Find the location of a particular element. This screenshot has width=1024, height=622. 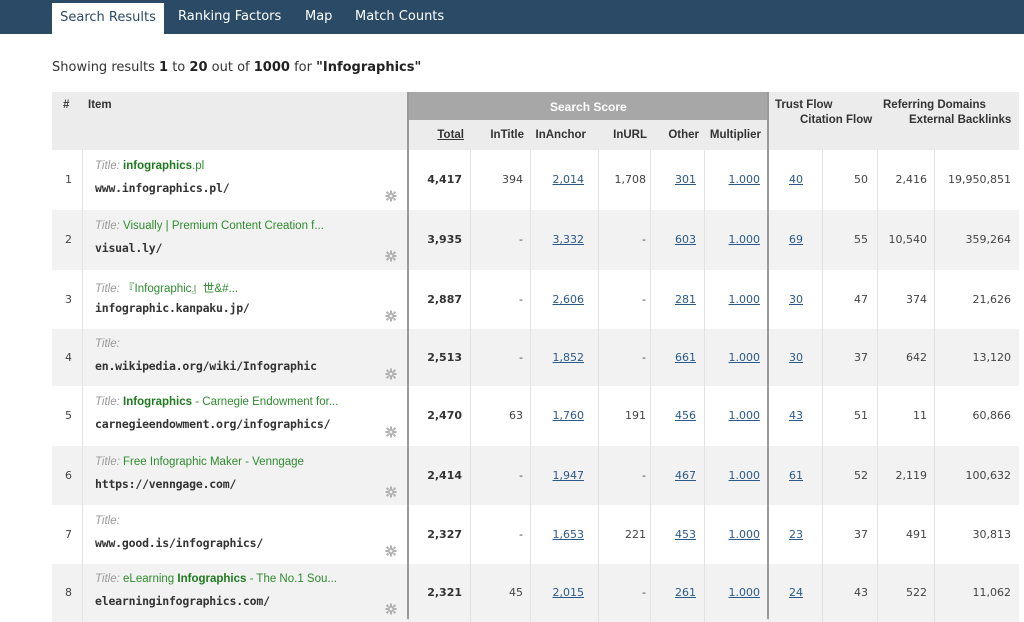

total-score: 2,470 is located at coordinates (444, 415).